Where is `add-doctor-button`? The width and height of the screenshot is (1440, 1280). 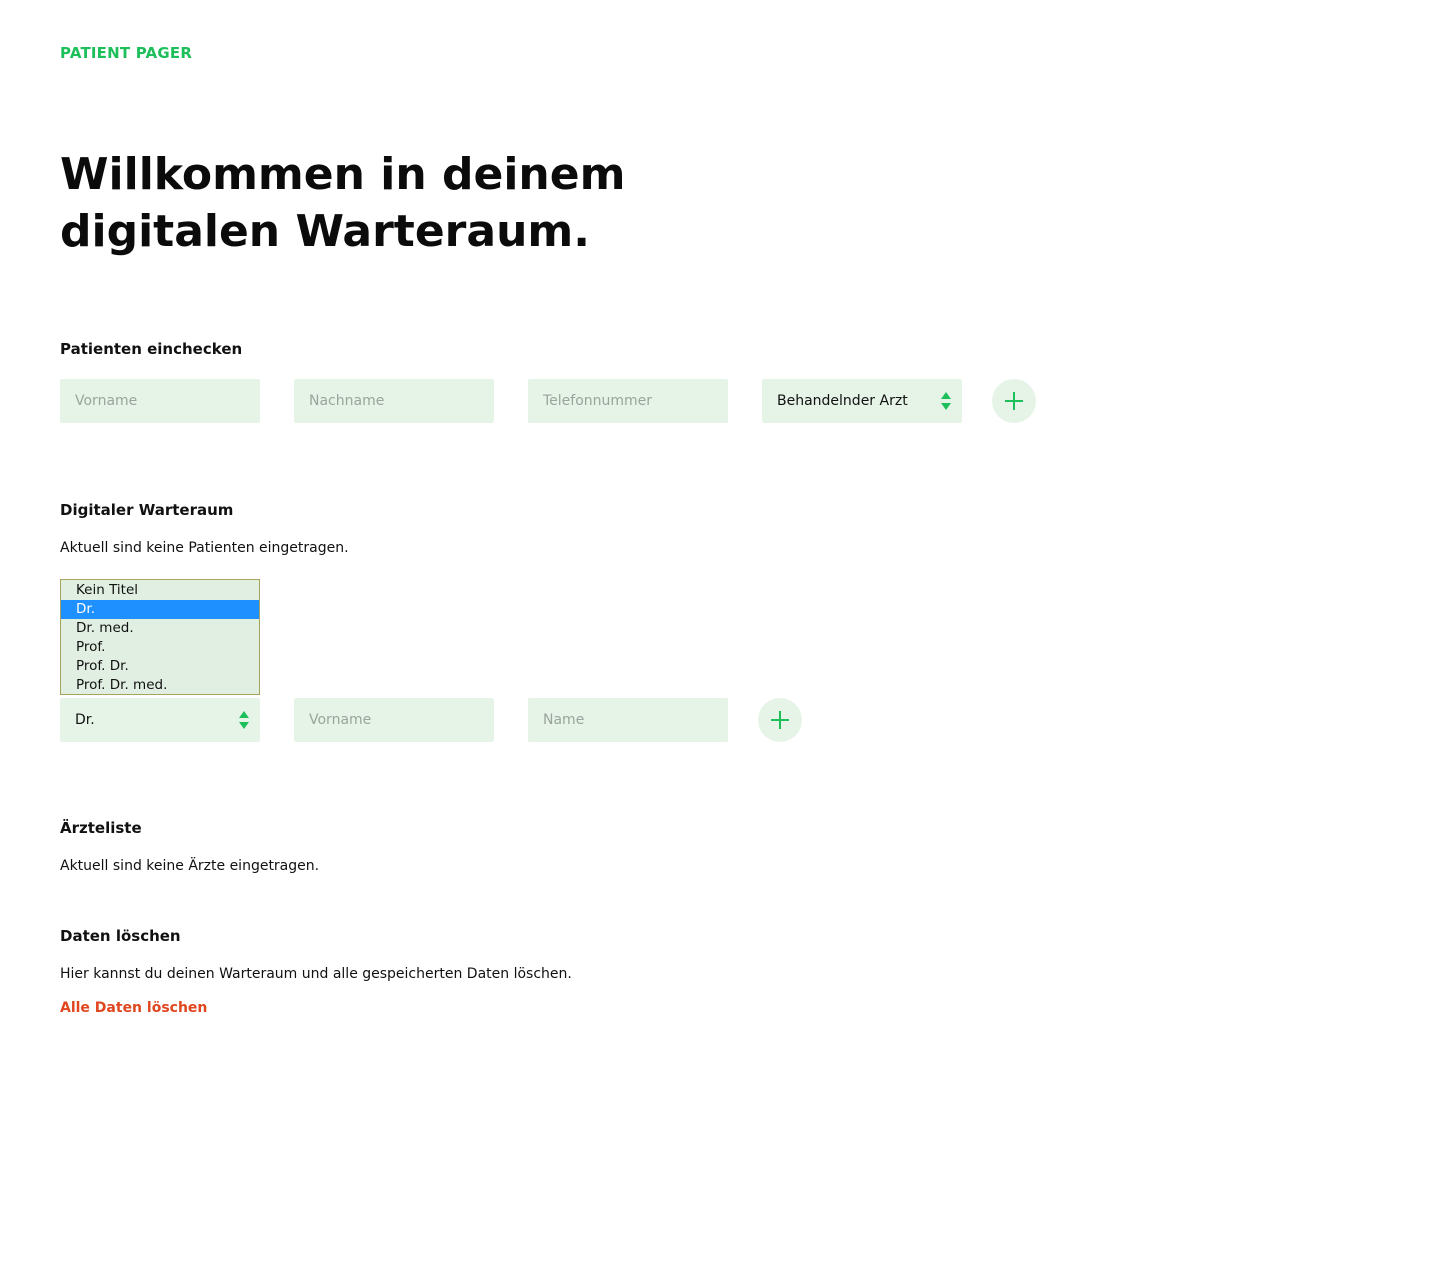
add-doctor-button is located at coordinates (780, 720).